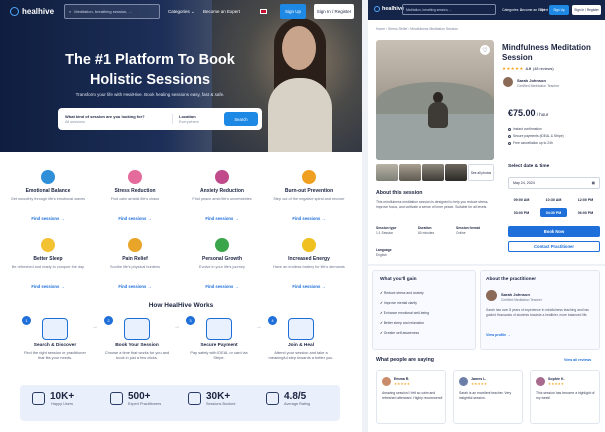  Describe the element at coordinates (554, 183) in the screenshot. I see `date-selector: May 24, 2024 ▦` at that location.